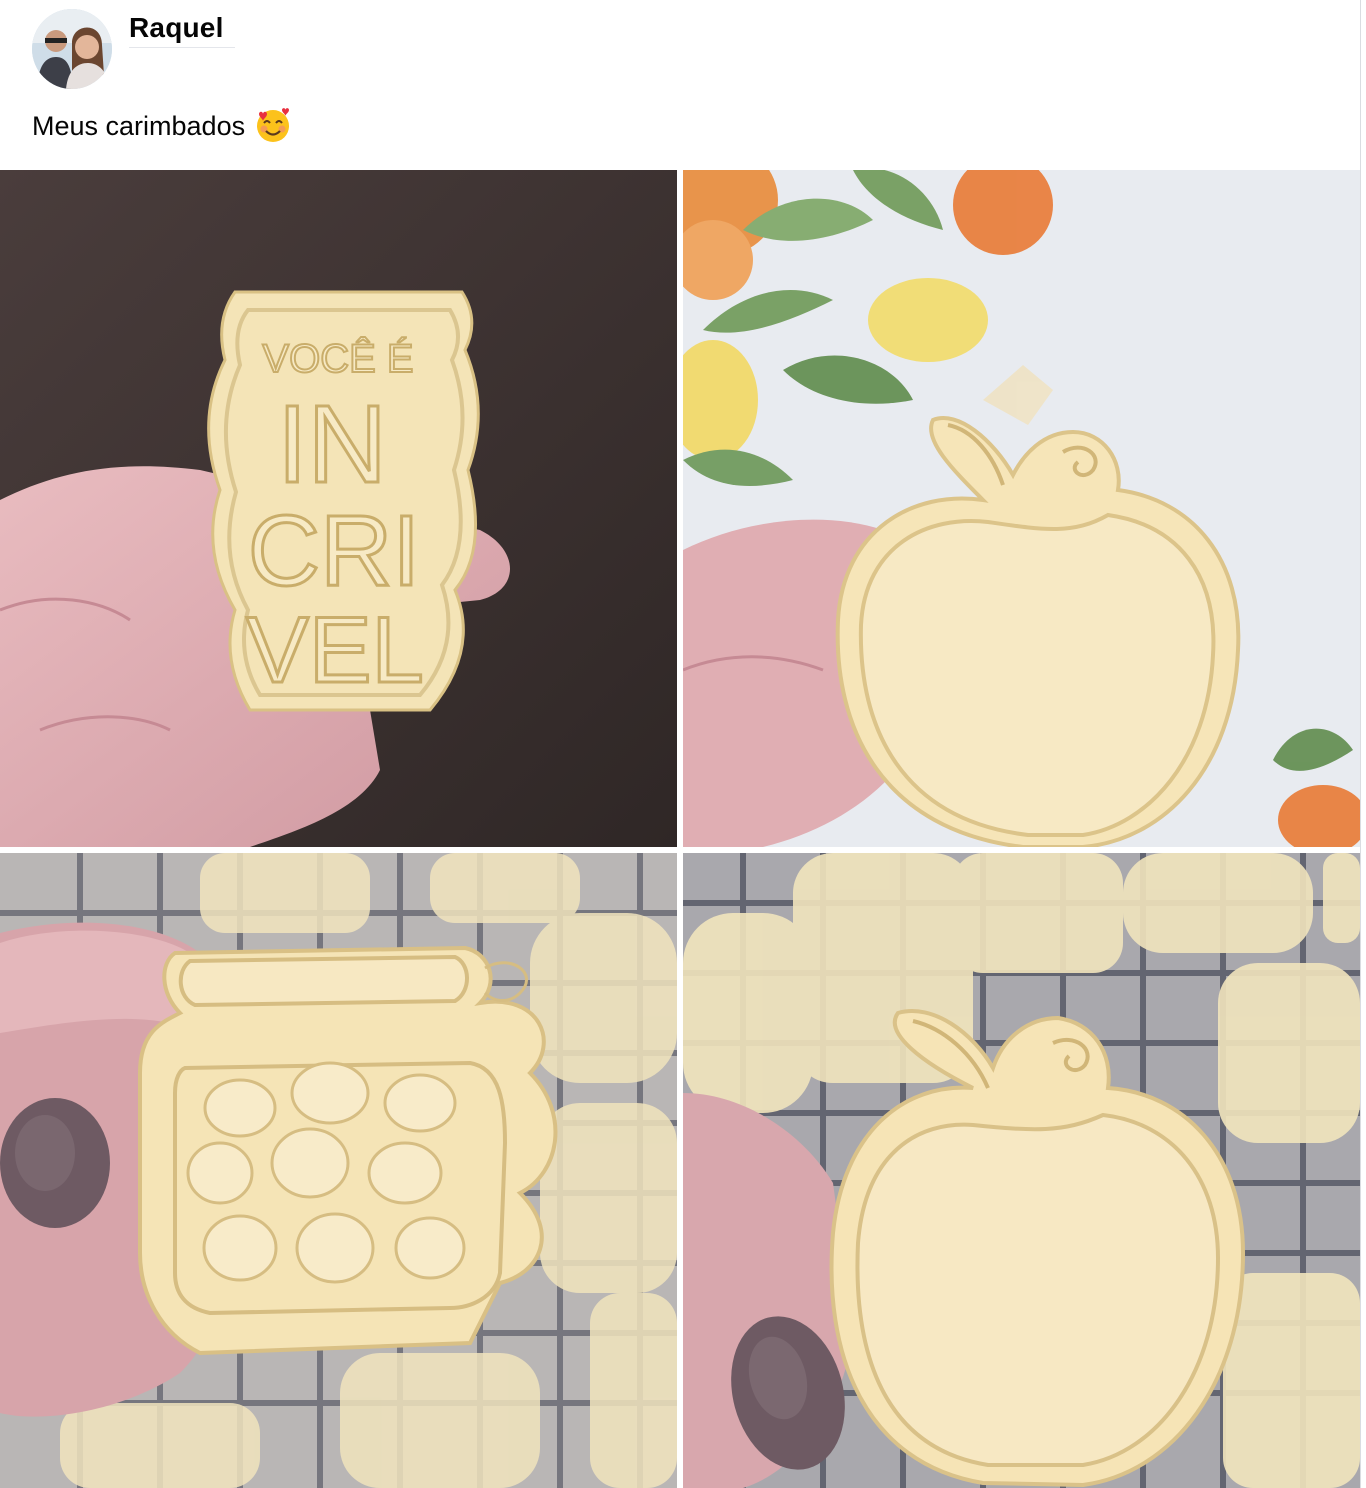 This screenshot has height=1488, width=1366. Describe the element at coordinates (680, 48) in the screenshot. I see `post-header: Raquel` at that location.